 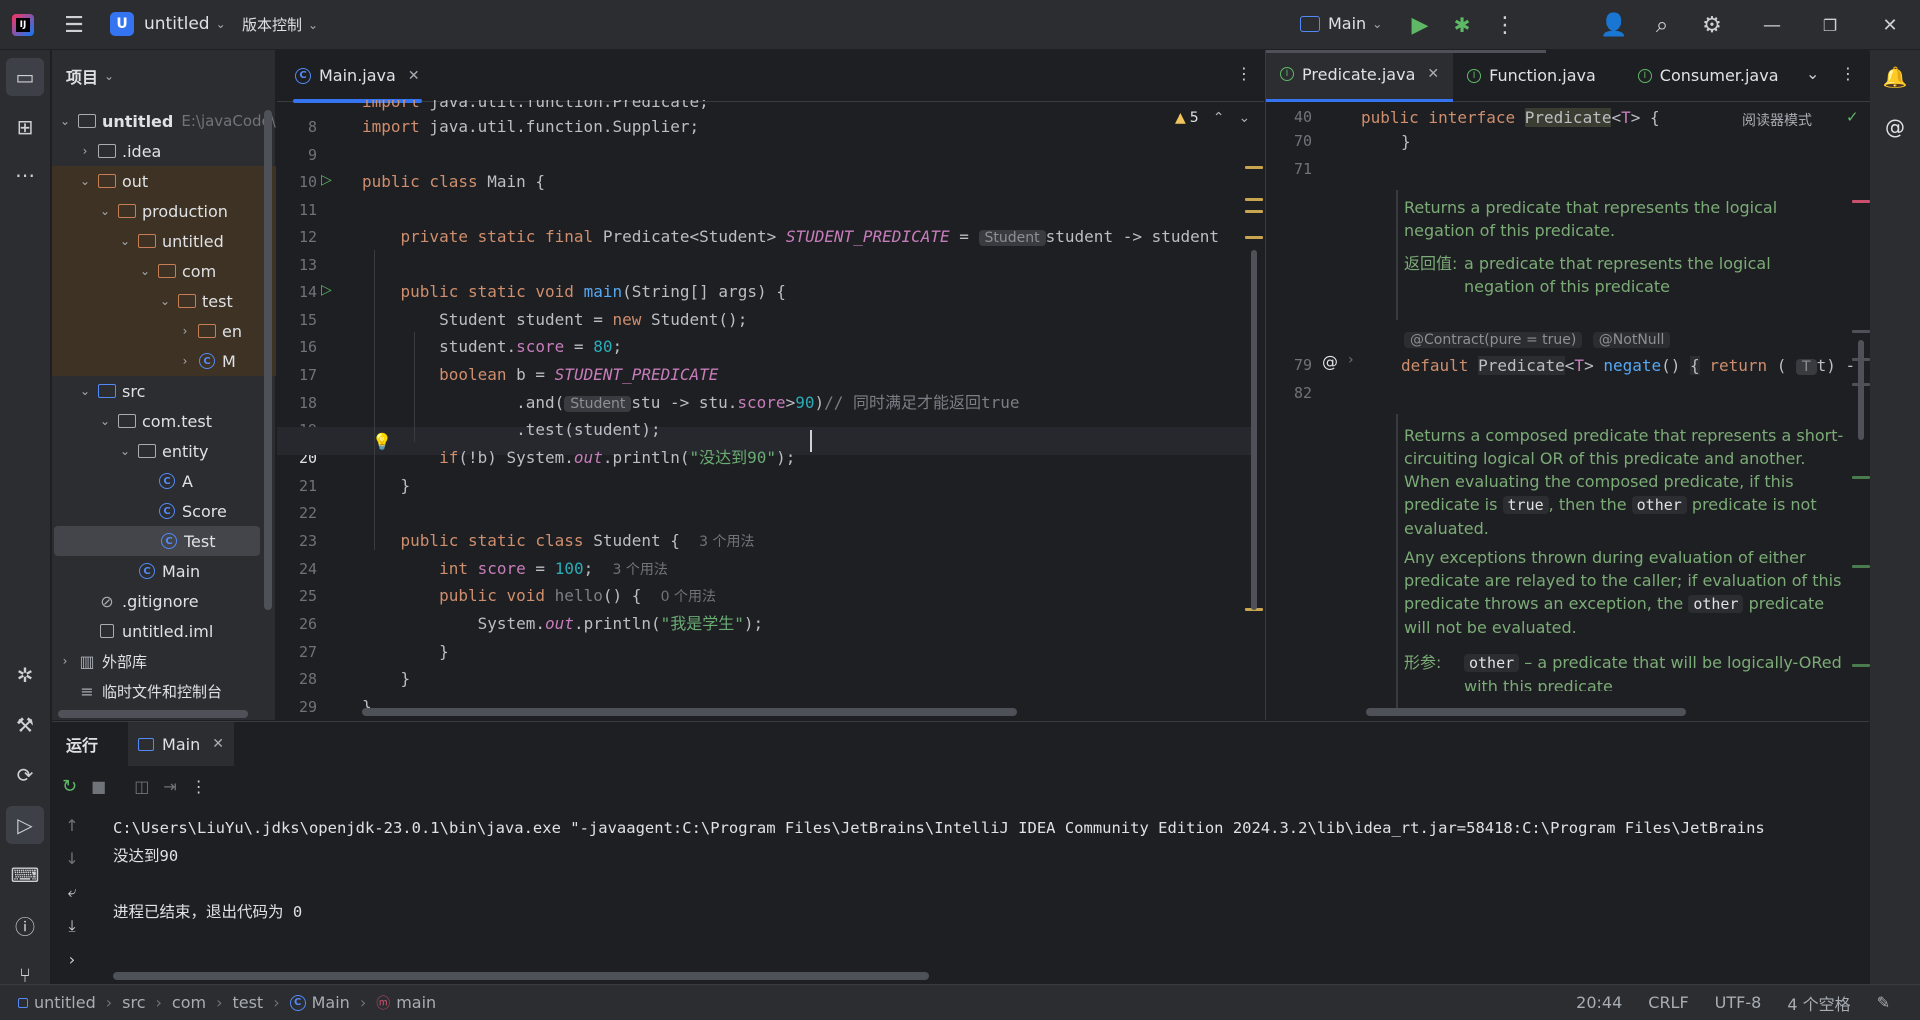 I want to click on project-hscrollbar, so click(x=153, y=714).